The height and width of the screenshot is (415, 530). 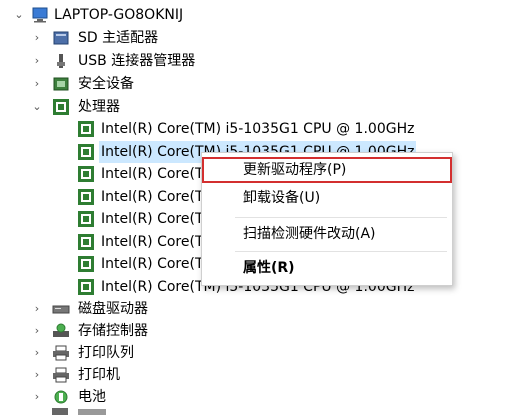 I want to click on category-label: 处理器, so click(x=99, y=107).